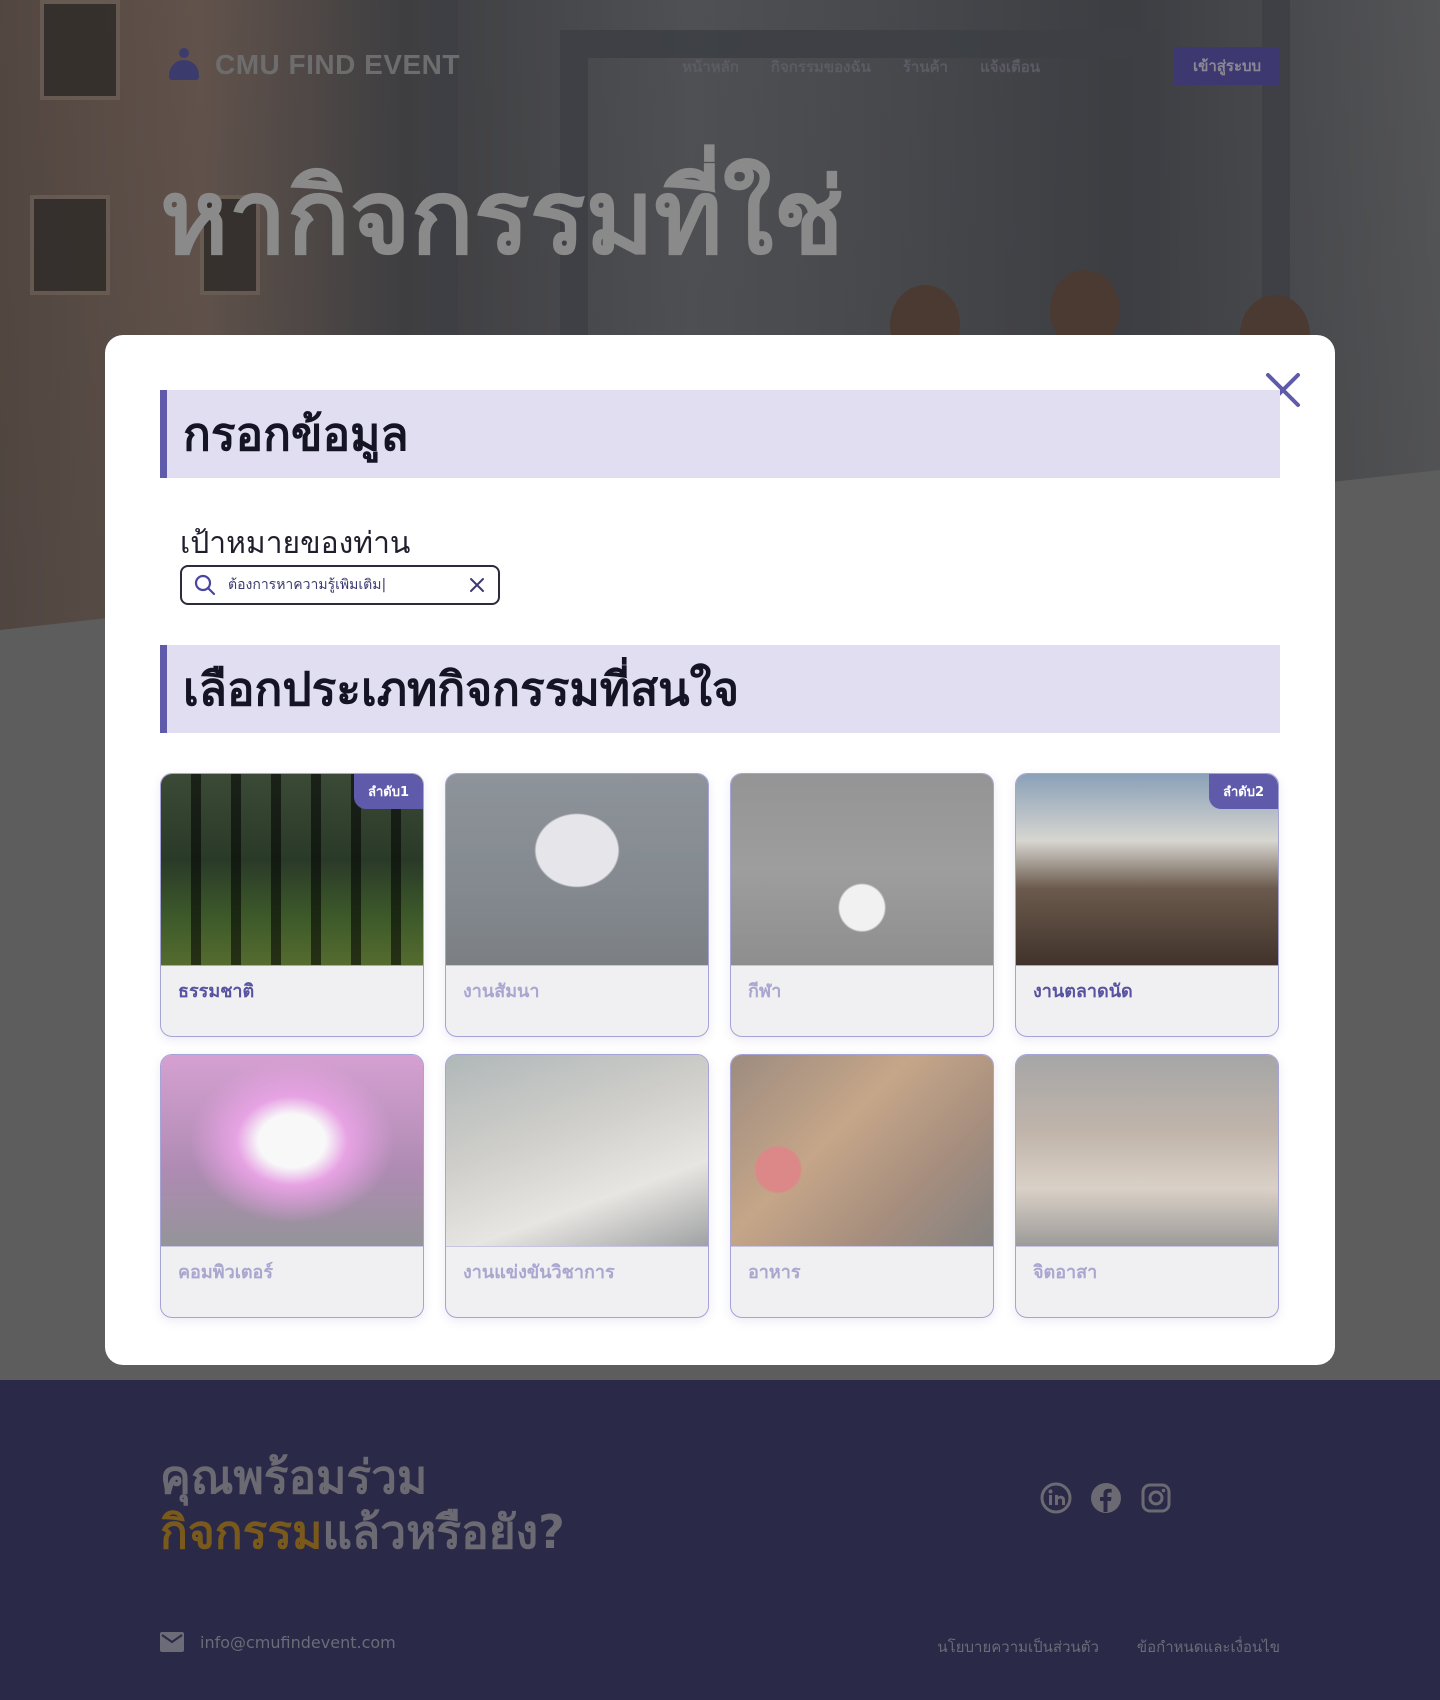 The image size is (1440, 1700). Describe the element at coordinates (296, 433) in the screenshot. I see `info-section-title: กรอกข้อมูล` at that location.